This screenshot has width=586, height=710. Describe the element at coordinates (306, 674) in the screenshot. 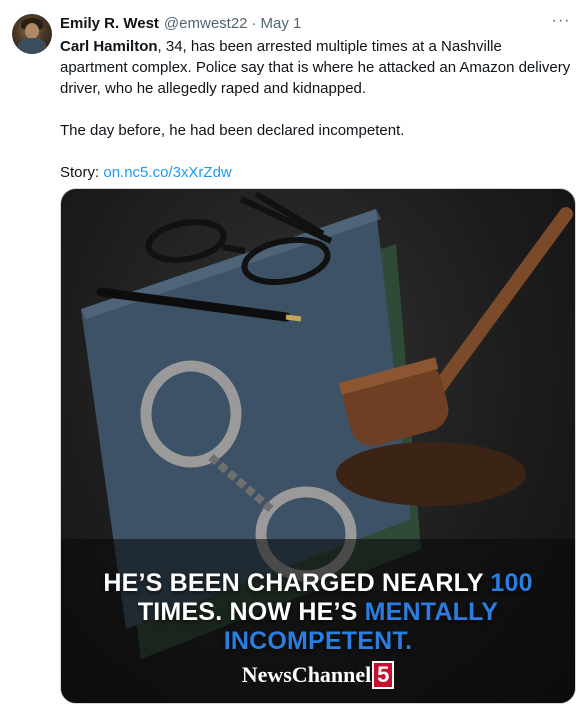

I see `logo-text: NewsChannel` at that location.